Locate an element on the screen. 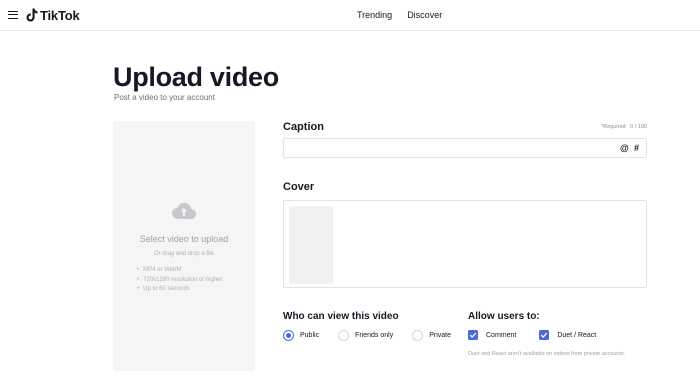 This screenshot has width=700, height=383. allow-options: Comment Duet / React is located at coordinates (543, 335).